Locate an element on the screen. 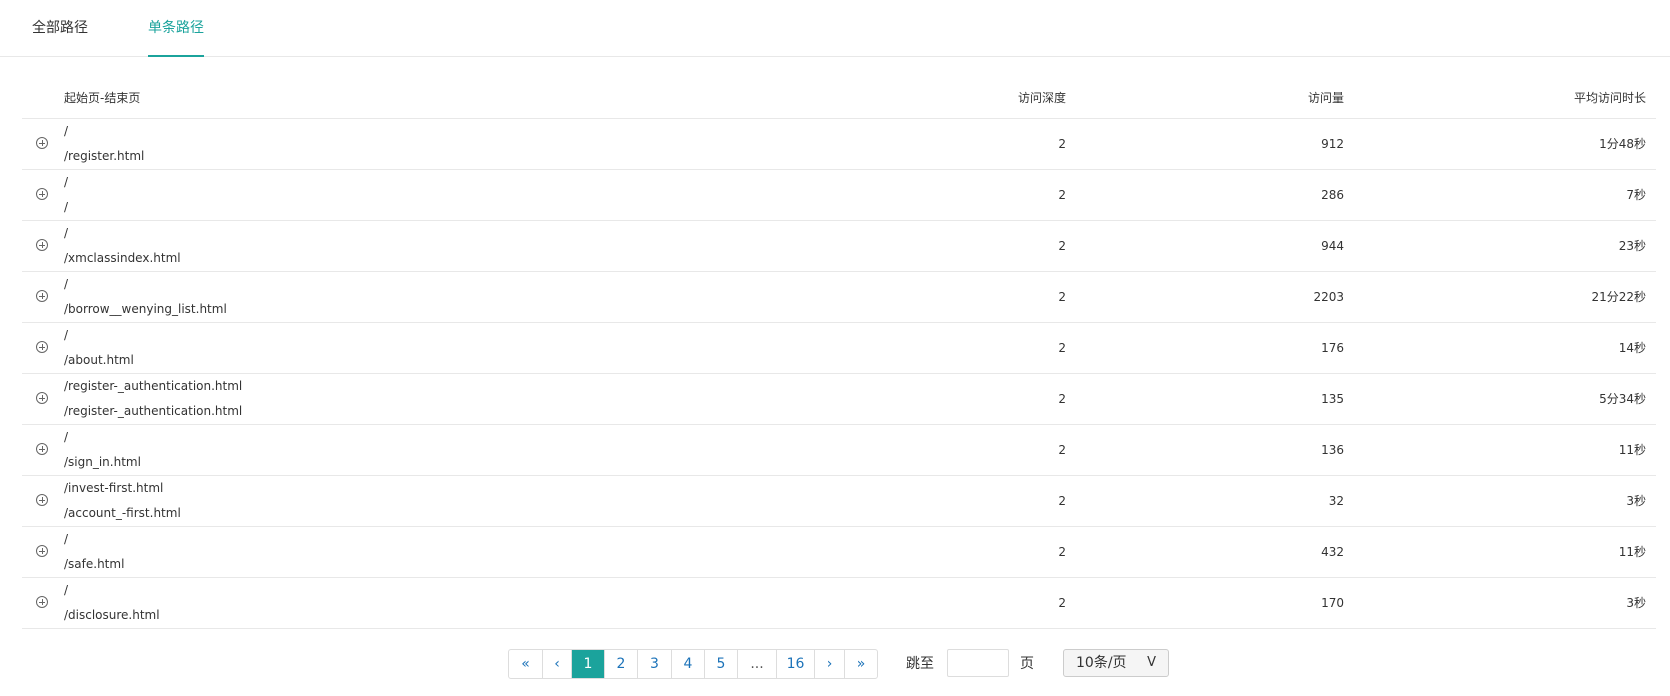 The image size is (1670, 696). page-button-2: 2 is located at coordinates (620, 664).